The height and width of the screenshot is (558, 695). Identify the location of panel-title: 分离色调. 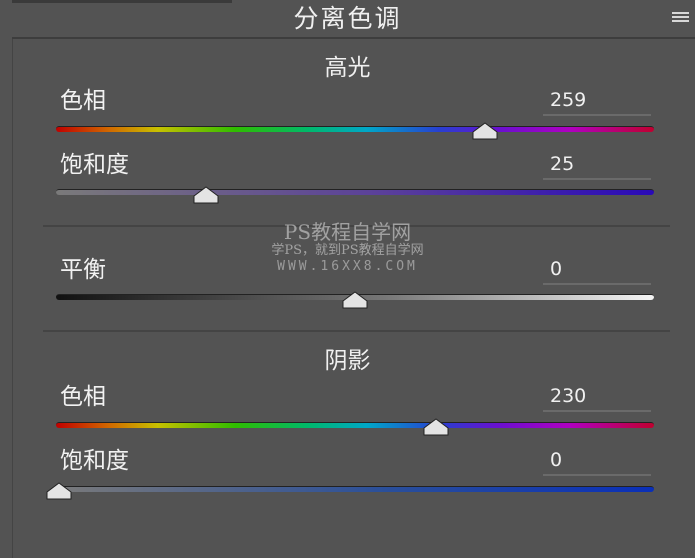
(347, 18).